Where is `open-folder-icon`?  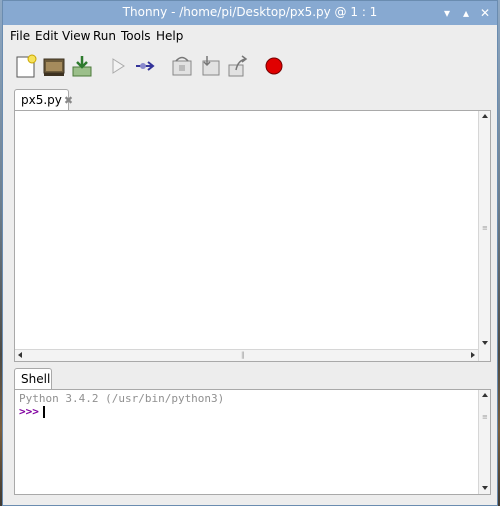
open-folder-icon is located at coordinates (54, 67).